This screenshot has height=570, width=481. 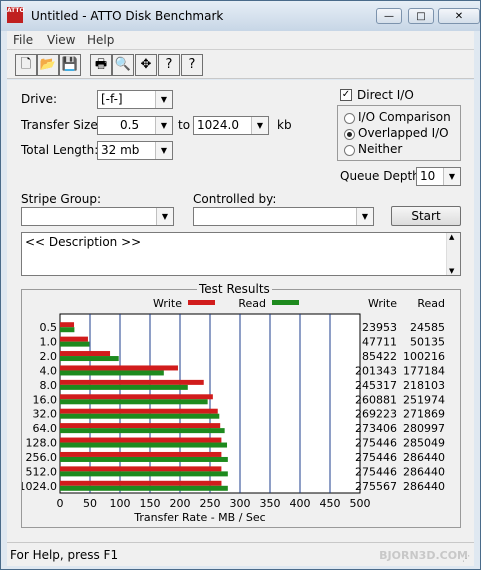 What do you see at coordinates (135, 99) in the screenshot?
I see `drive-select: [-f-] ▼` at bounding box center [135, 99].